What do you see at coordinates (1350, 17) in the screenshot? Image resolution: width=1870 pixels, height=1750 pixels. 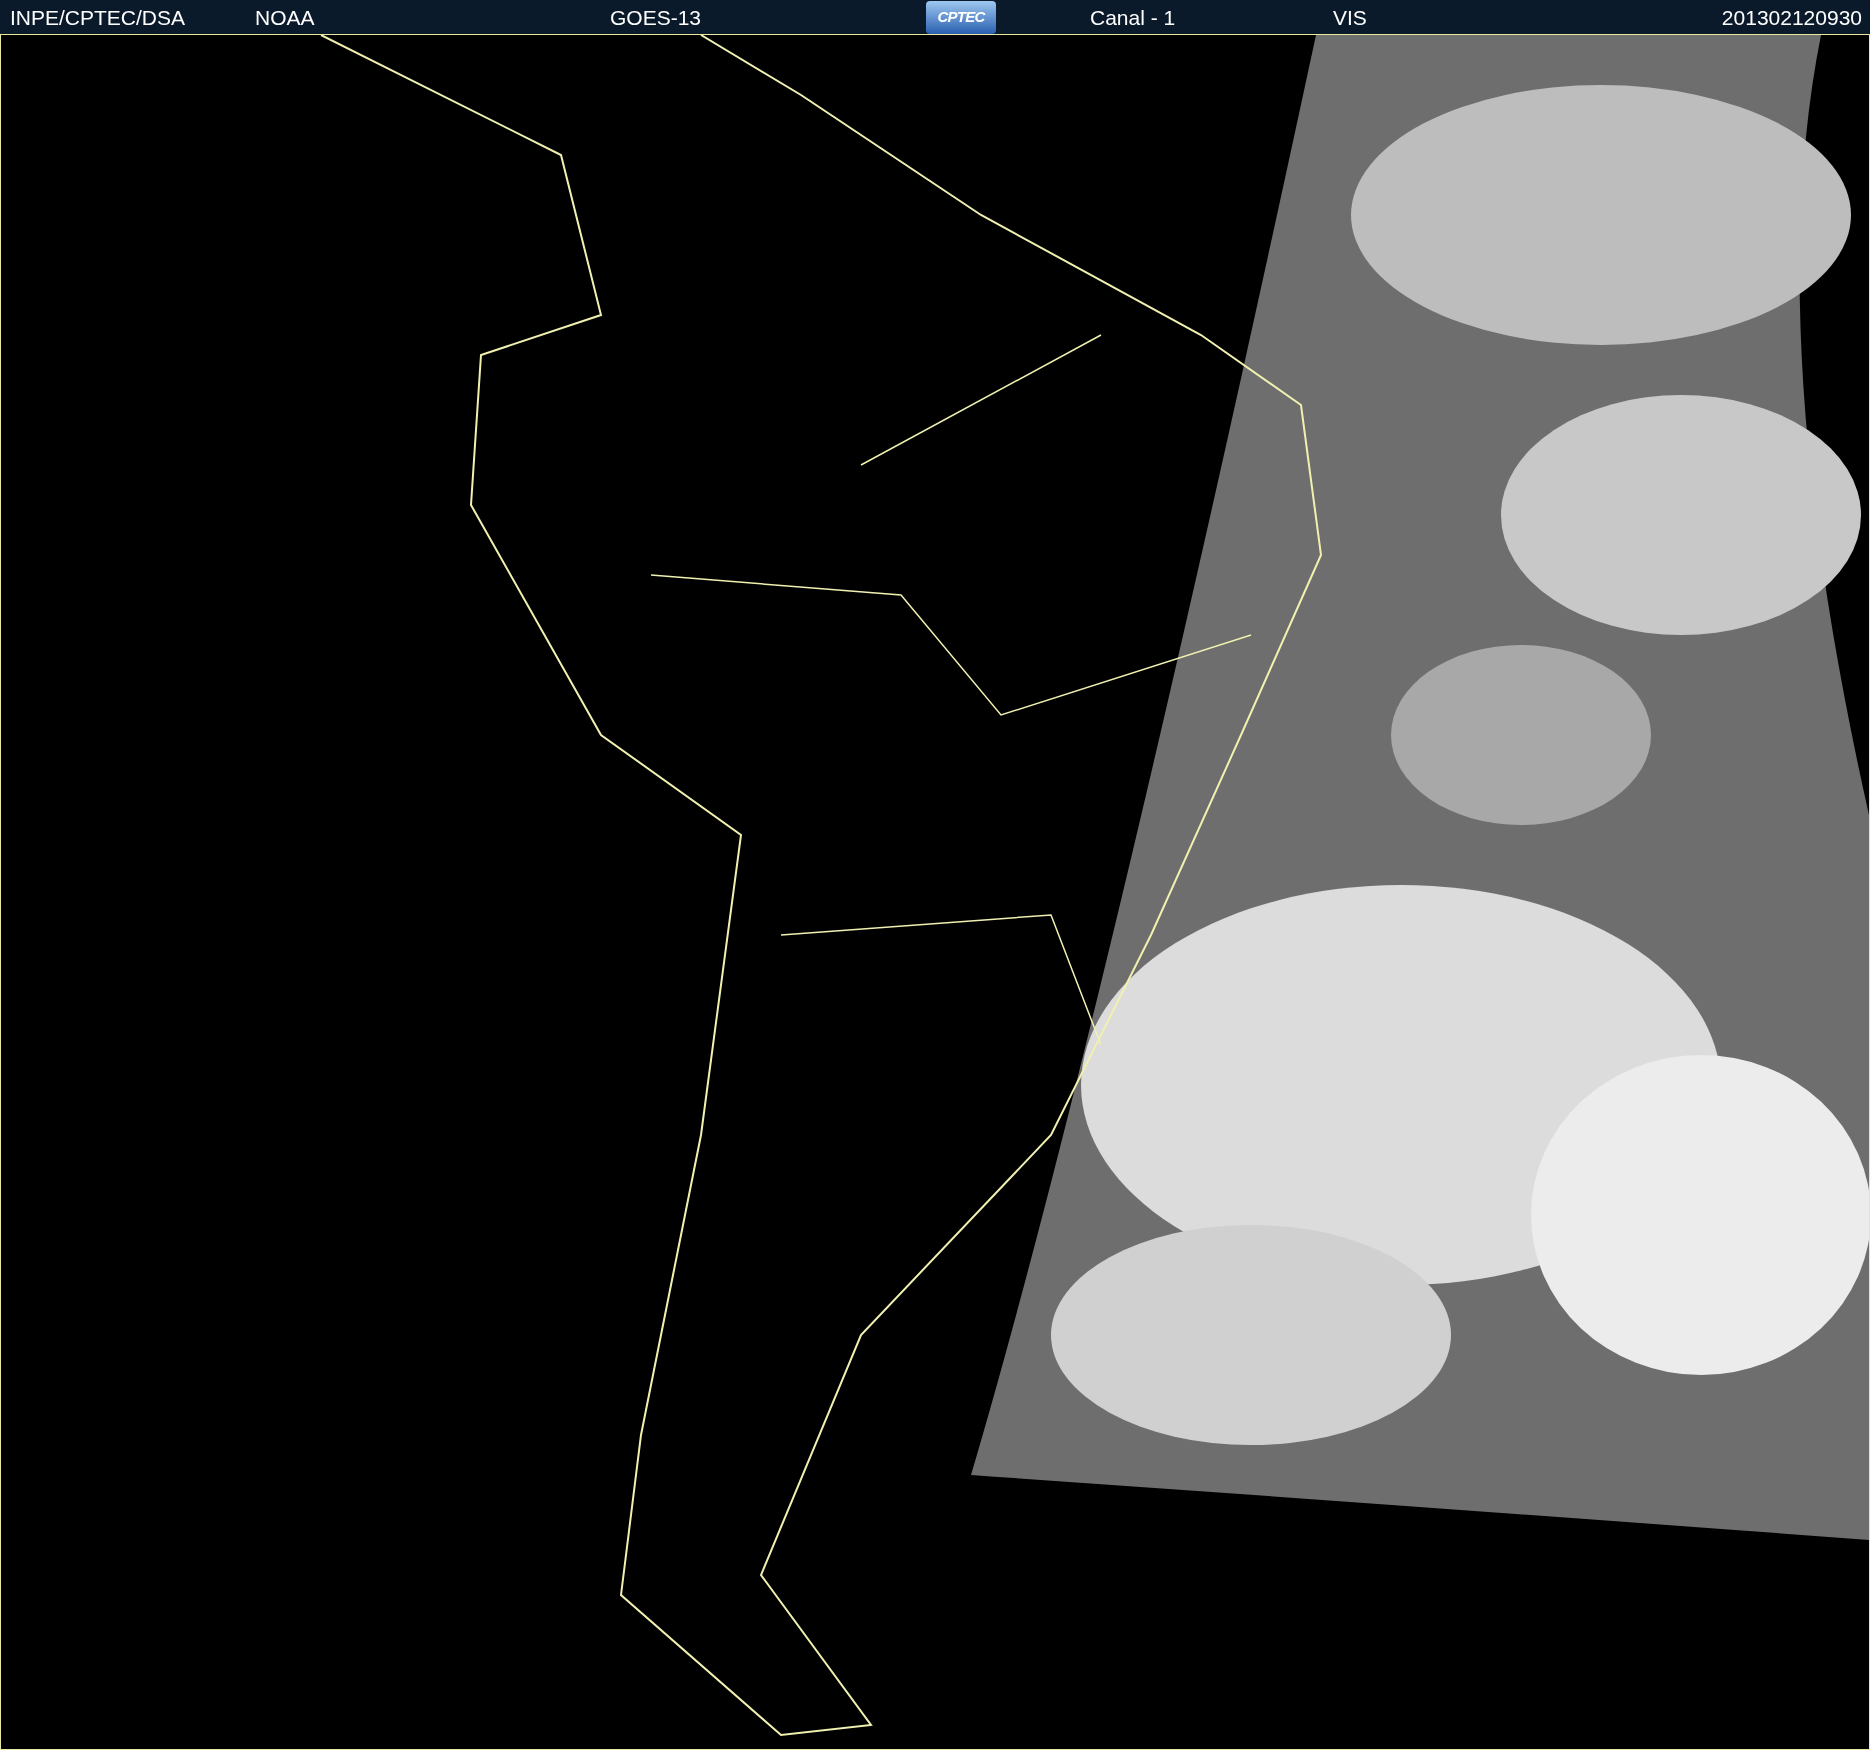 I see `header-label: VIS` at bounding box center [1350, 17].